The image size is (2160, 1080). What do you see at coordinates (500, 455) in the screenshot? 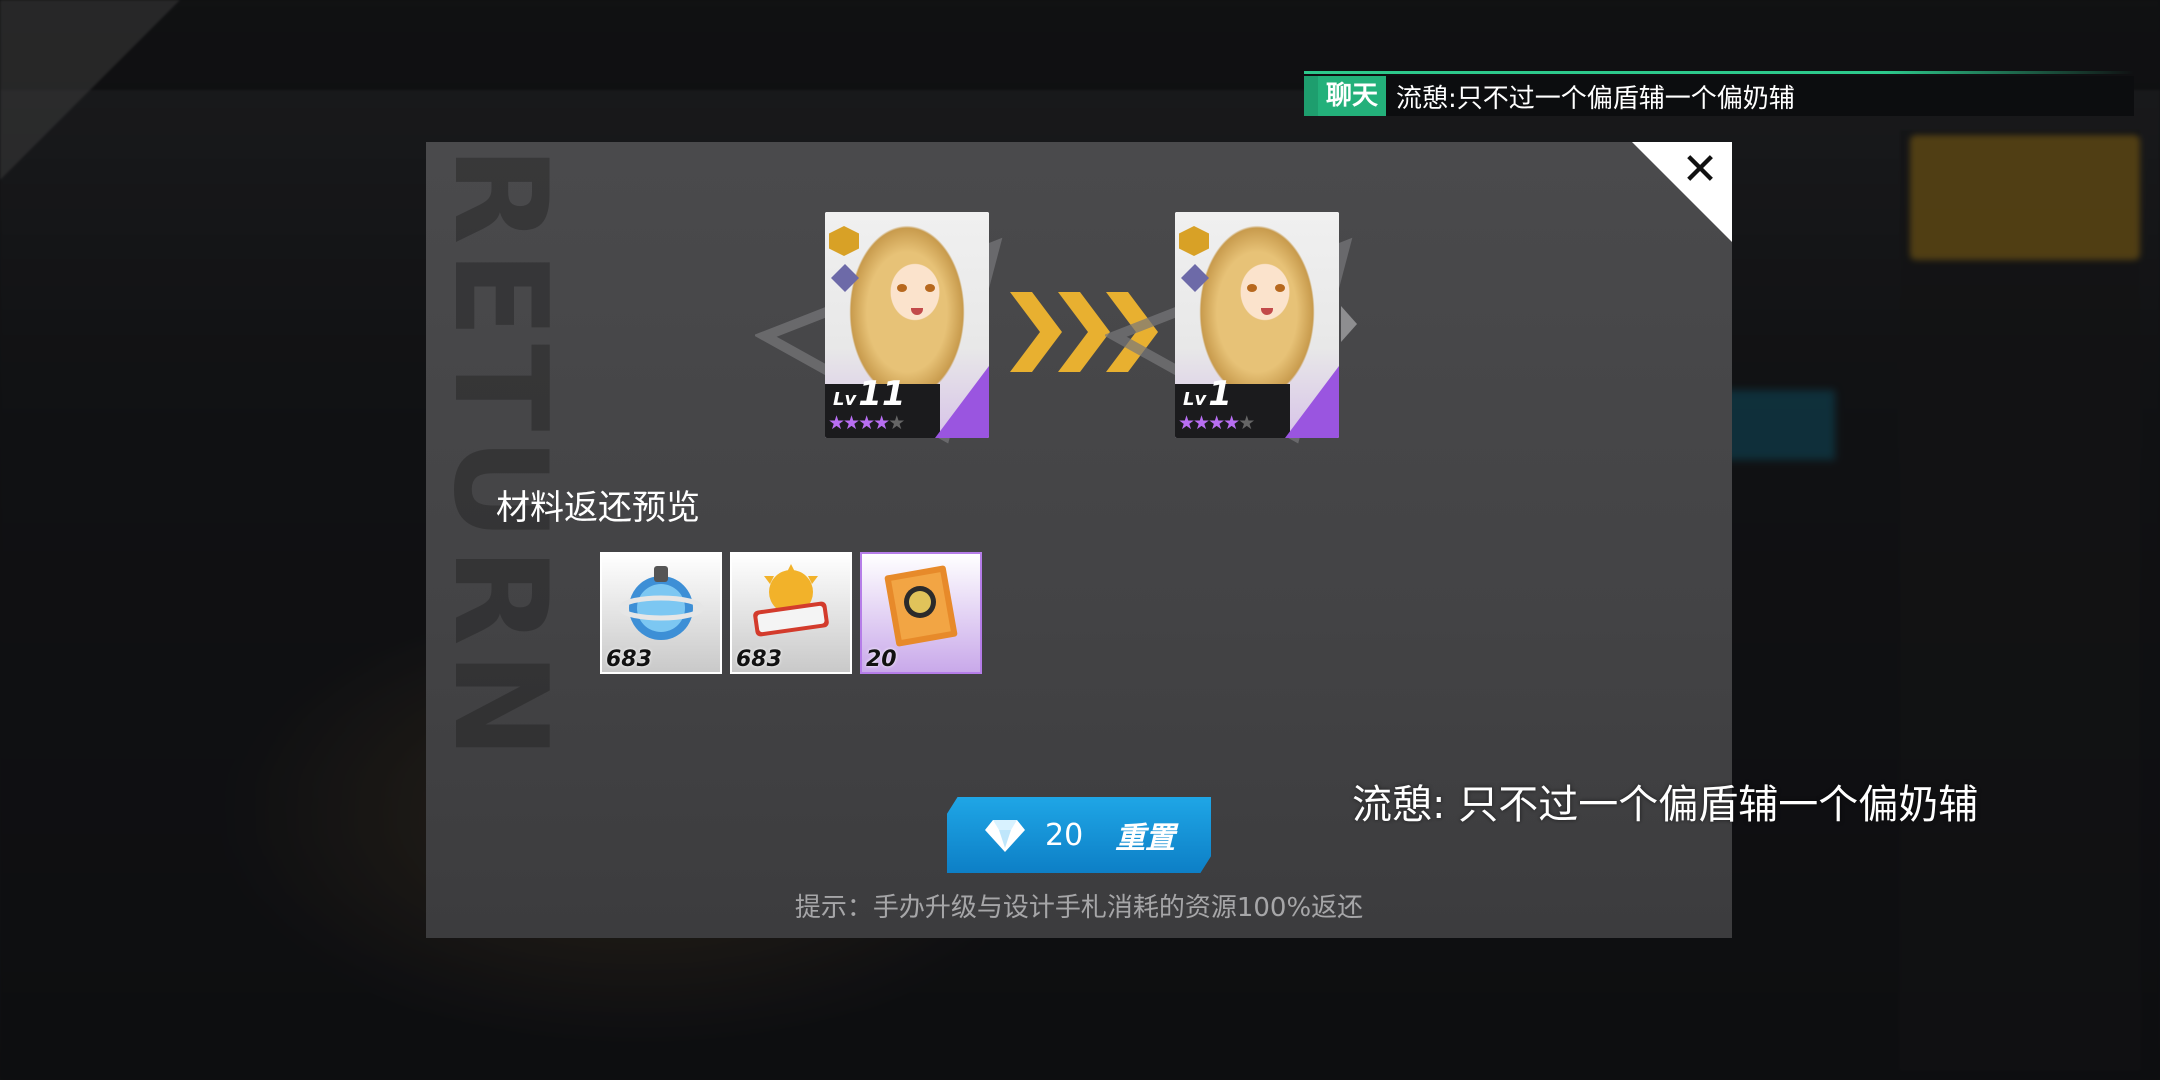
I see `return-watermark: RETURN` at bounding box center [500, 455].